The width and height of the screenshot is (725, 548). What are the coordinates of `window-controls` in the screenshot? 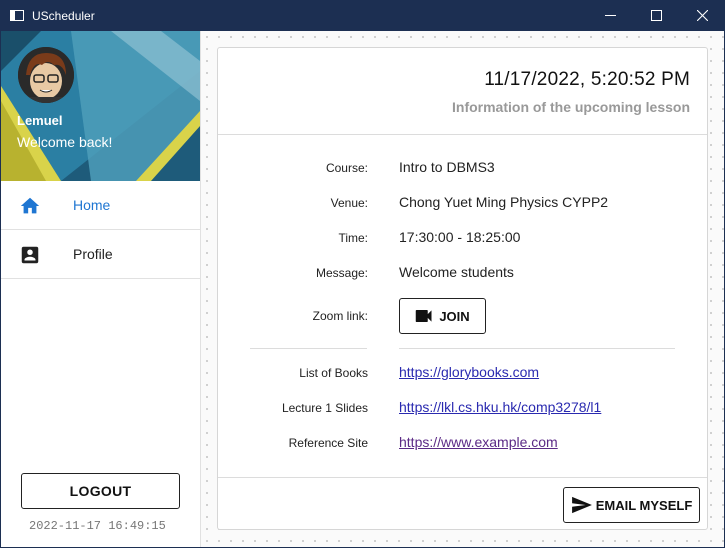 It's located at (656, 15).